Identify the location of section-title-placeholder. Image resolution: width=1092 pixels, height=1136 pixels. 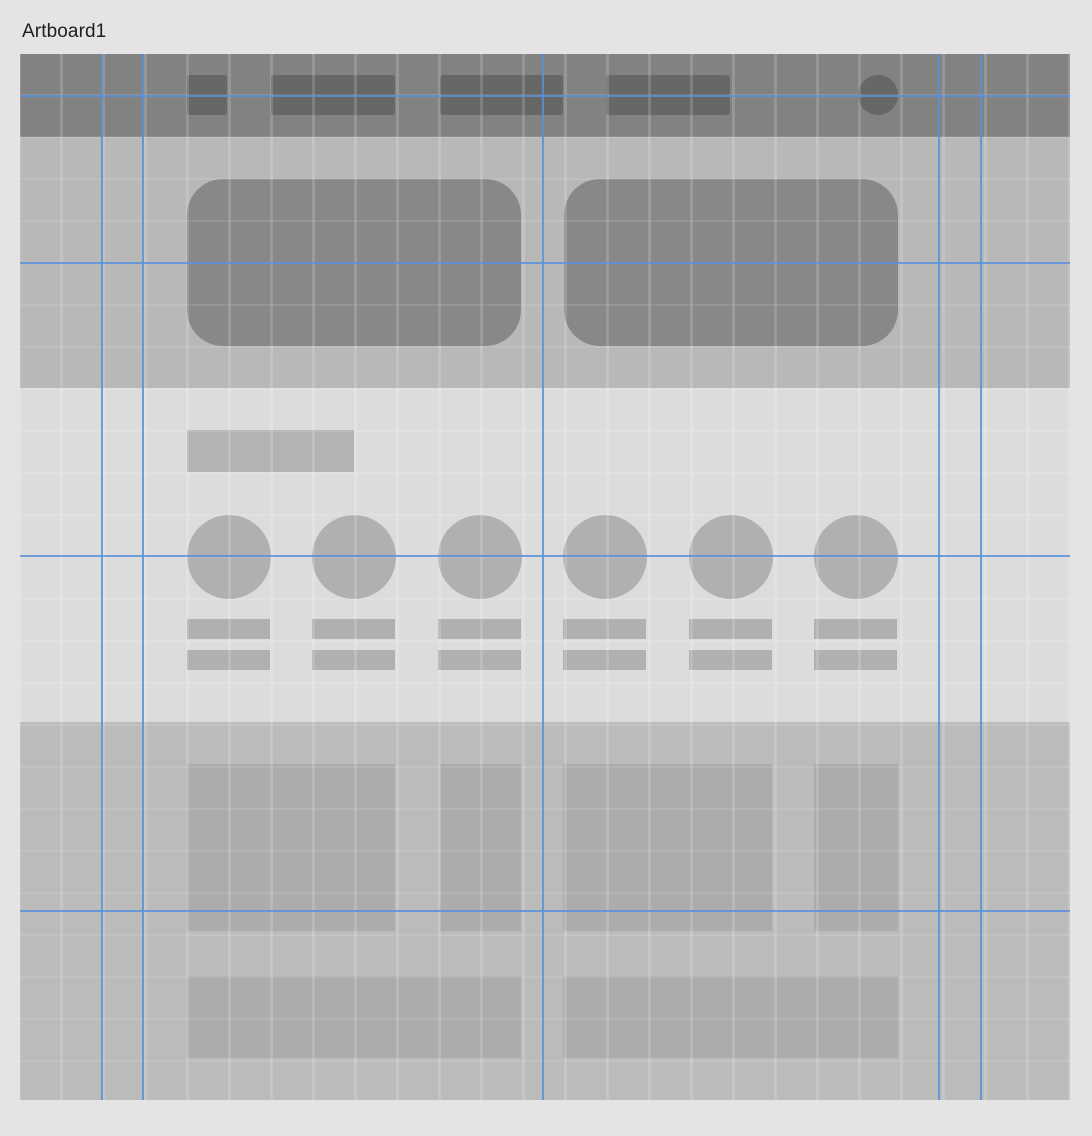
(270, 451).